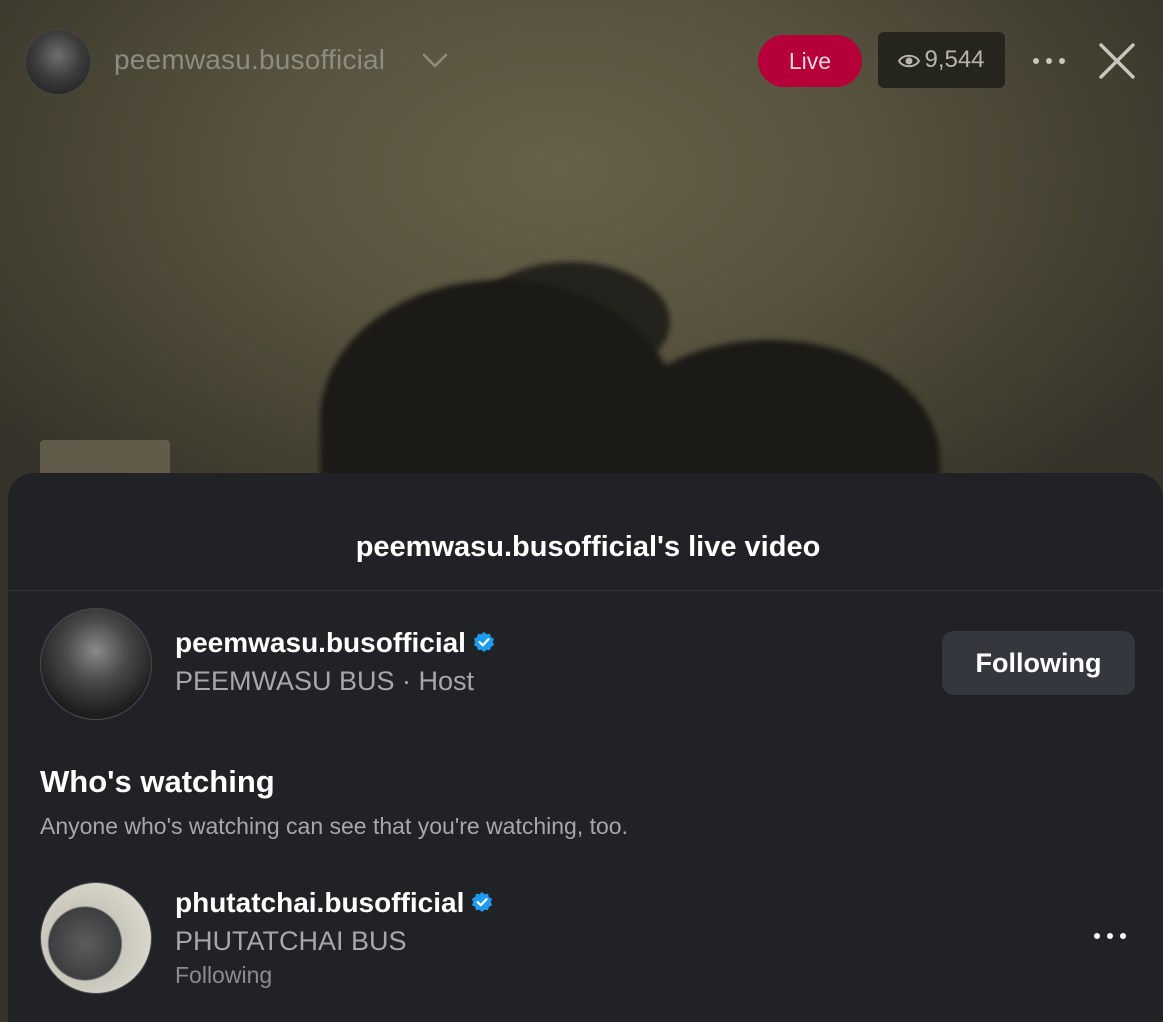 The width and height of the screenshot is (1163, 1022). Describe the element at coordinates (291, 941) in the screenshot. I see `viewer-display-name: PHUTATCHAI BUS` at that location.